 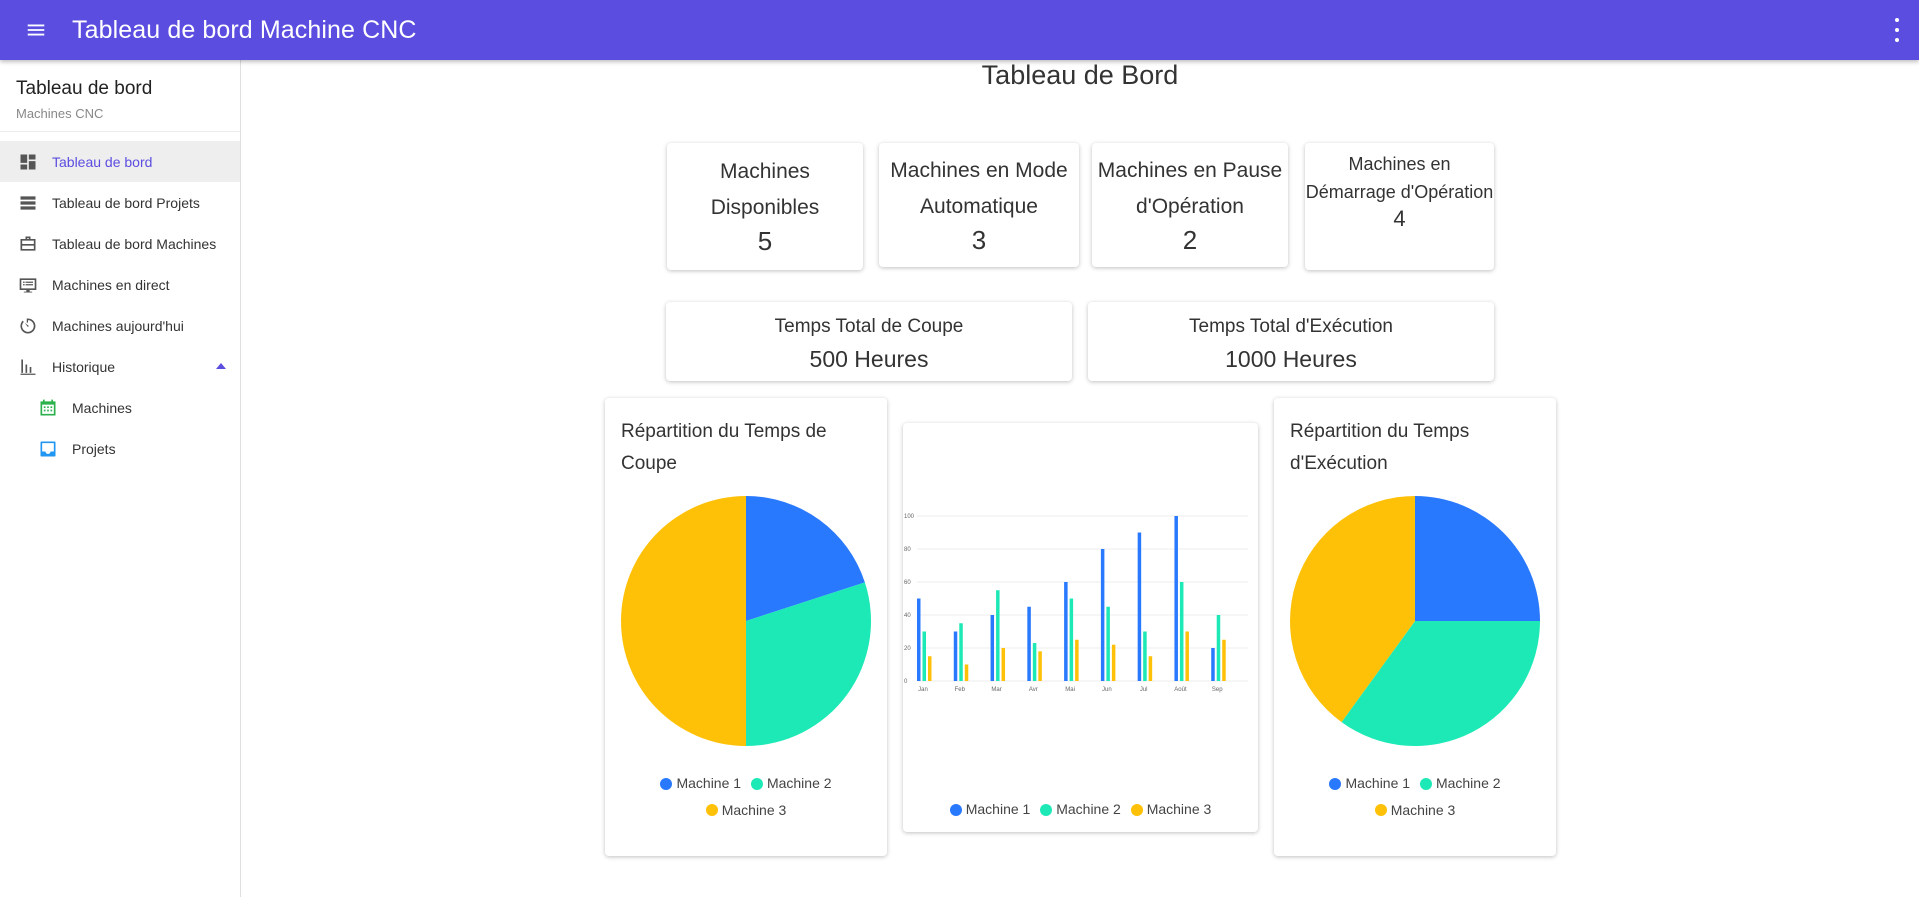 I want to click on y-tick-label: 40, so click(x=907, y=616).